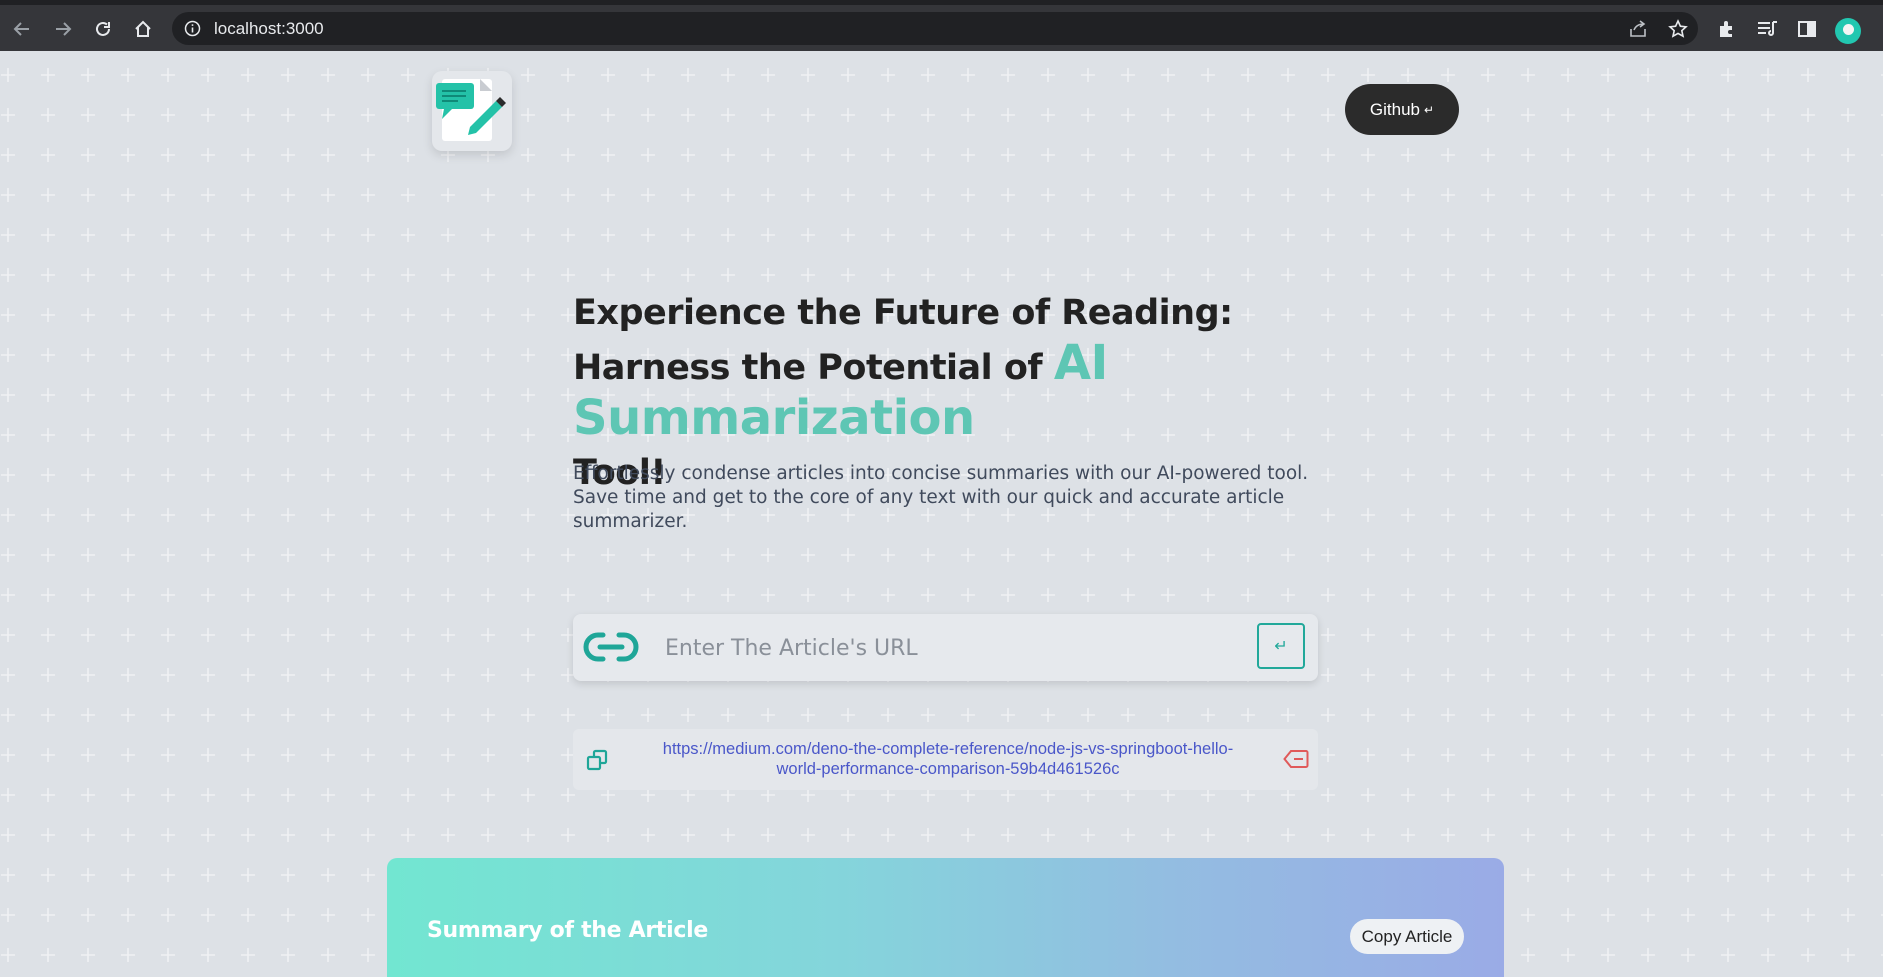 The height and width of the screenshot is (977, 1883). Describe the element at coordinates (1296, 761) in the screenshot. I see `delete-icon` at that location.